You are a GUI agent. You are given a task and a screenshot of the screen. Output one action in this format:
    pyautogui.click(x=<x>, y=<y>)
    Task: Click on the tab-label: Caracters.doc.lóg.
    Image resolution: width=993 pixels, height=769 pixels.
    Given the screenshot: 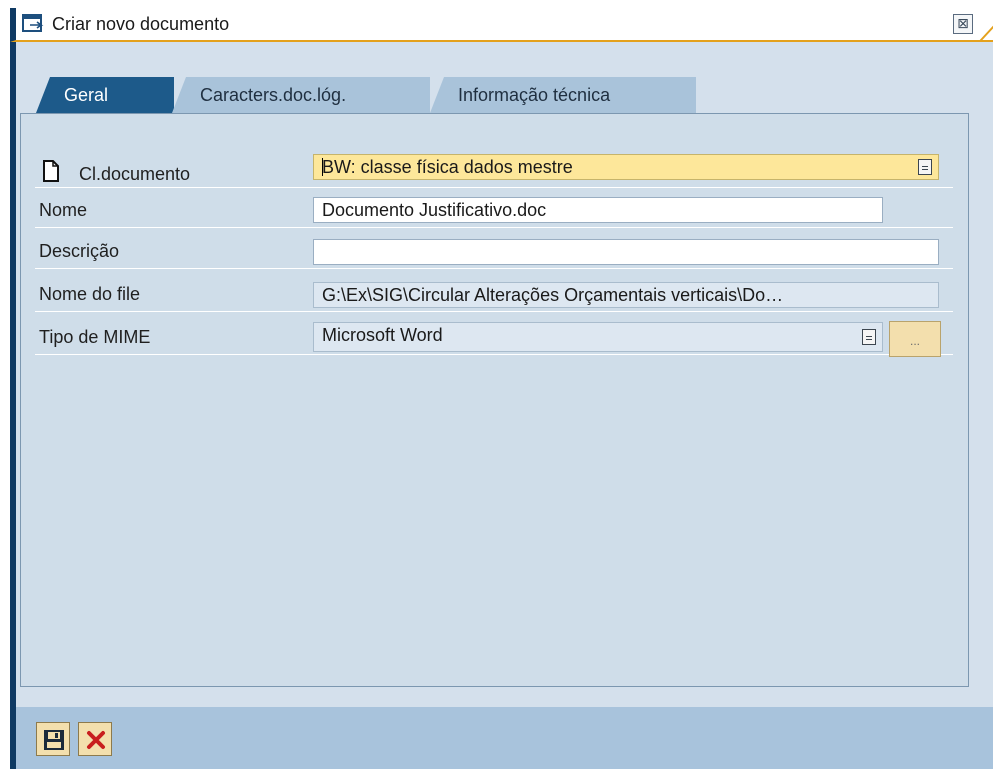 What is the action you would take?
    pyautogui.click(x=273, y=95)
    